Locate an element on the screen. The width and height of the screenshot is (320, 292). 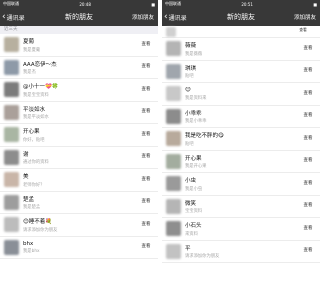
request-message: 我是bhx is located at coordinates (31, 251).